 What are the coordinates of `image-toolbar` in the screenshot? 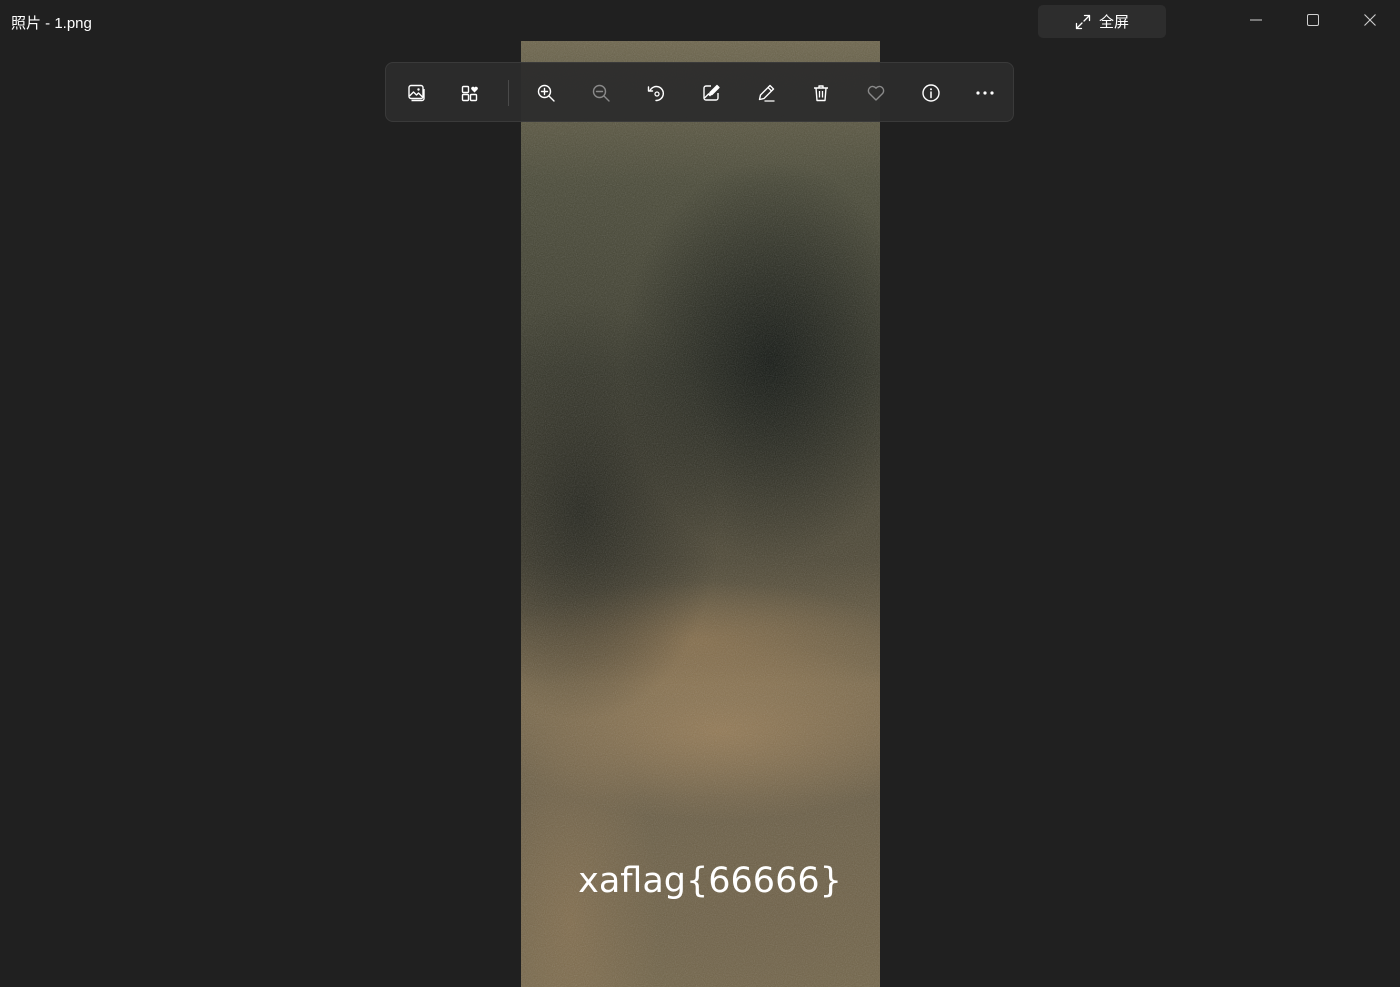 It's located at (699, 92).